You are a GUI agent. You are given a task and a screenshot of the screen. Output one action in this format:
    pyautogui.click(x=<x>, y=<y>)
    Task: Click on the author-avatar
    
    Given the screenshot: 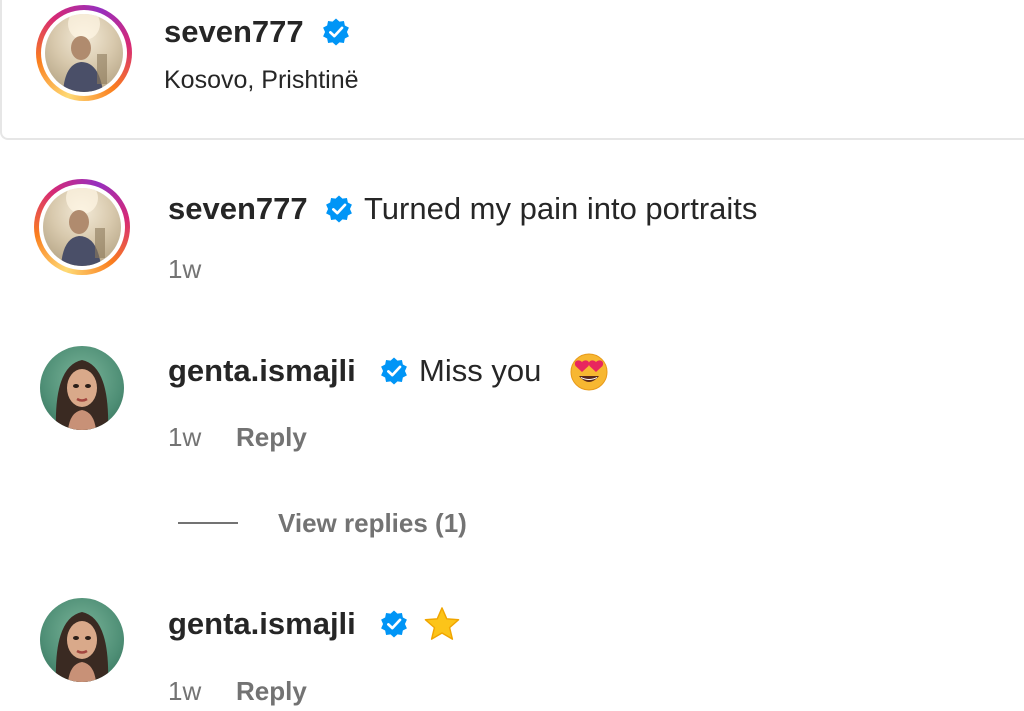 What is the action you would take?
    pyautogui.click(x=84, y=53)
    